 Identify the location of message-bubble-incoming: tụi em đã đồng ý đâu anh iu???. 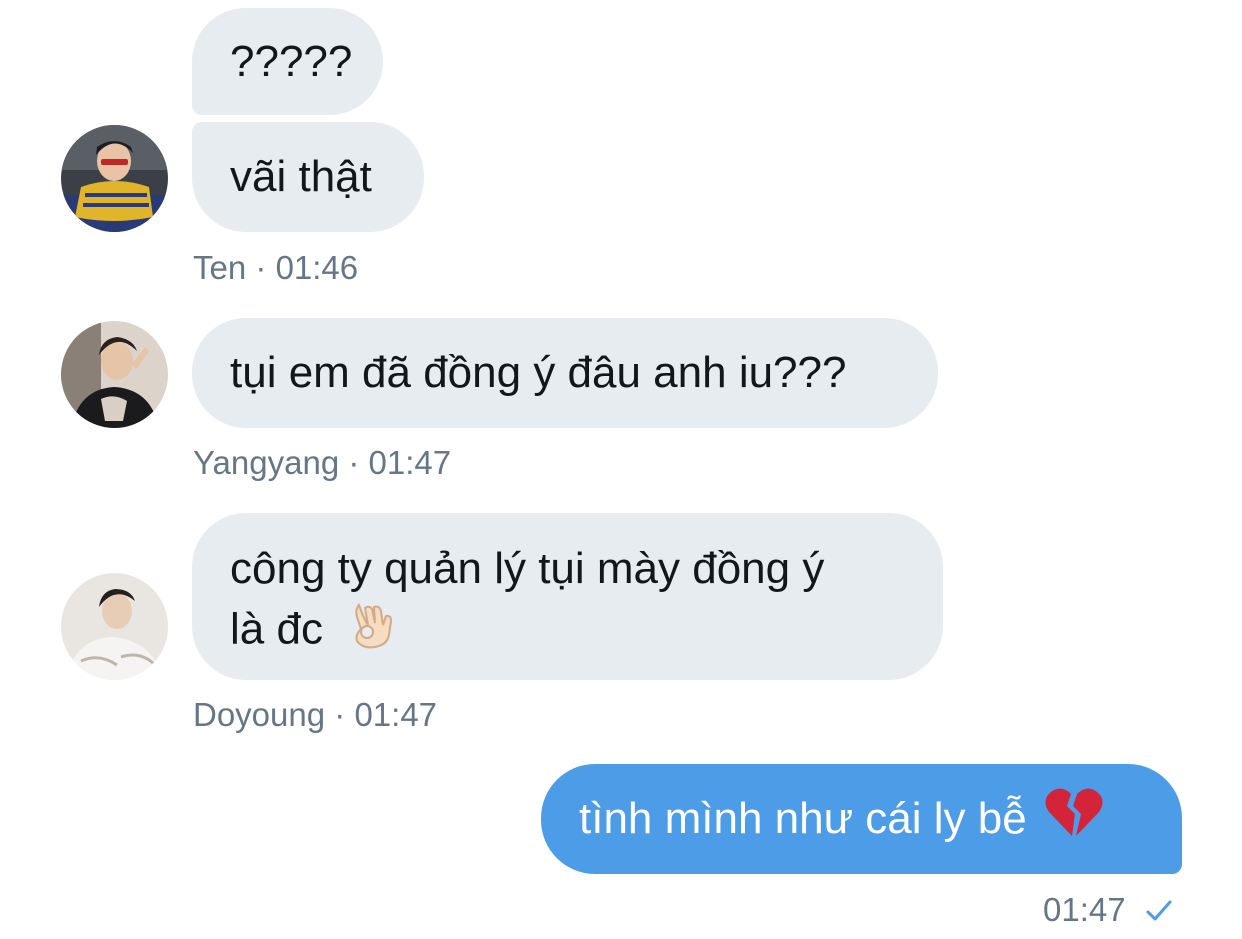
(565, 373).